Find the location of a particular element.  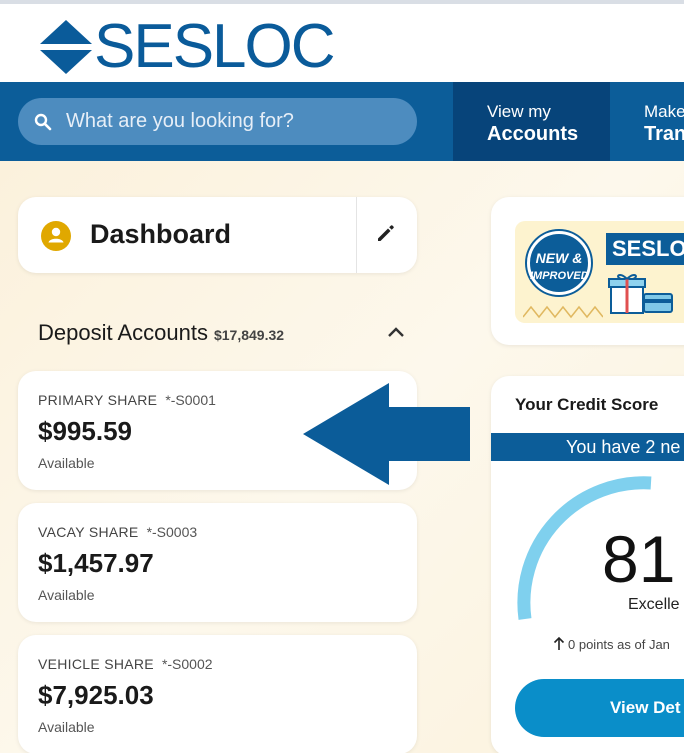

nav-tab-transfer: Make Tran is located at coordinates (647, 121).